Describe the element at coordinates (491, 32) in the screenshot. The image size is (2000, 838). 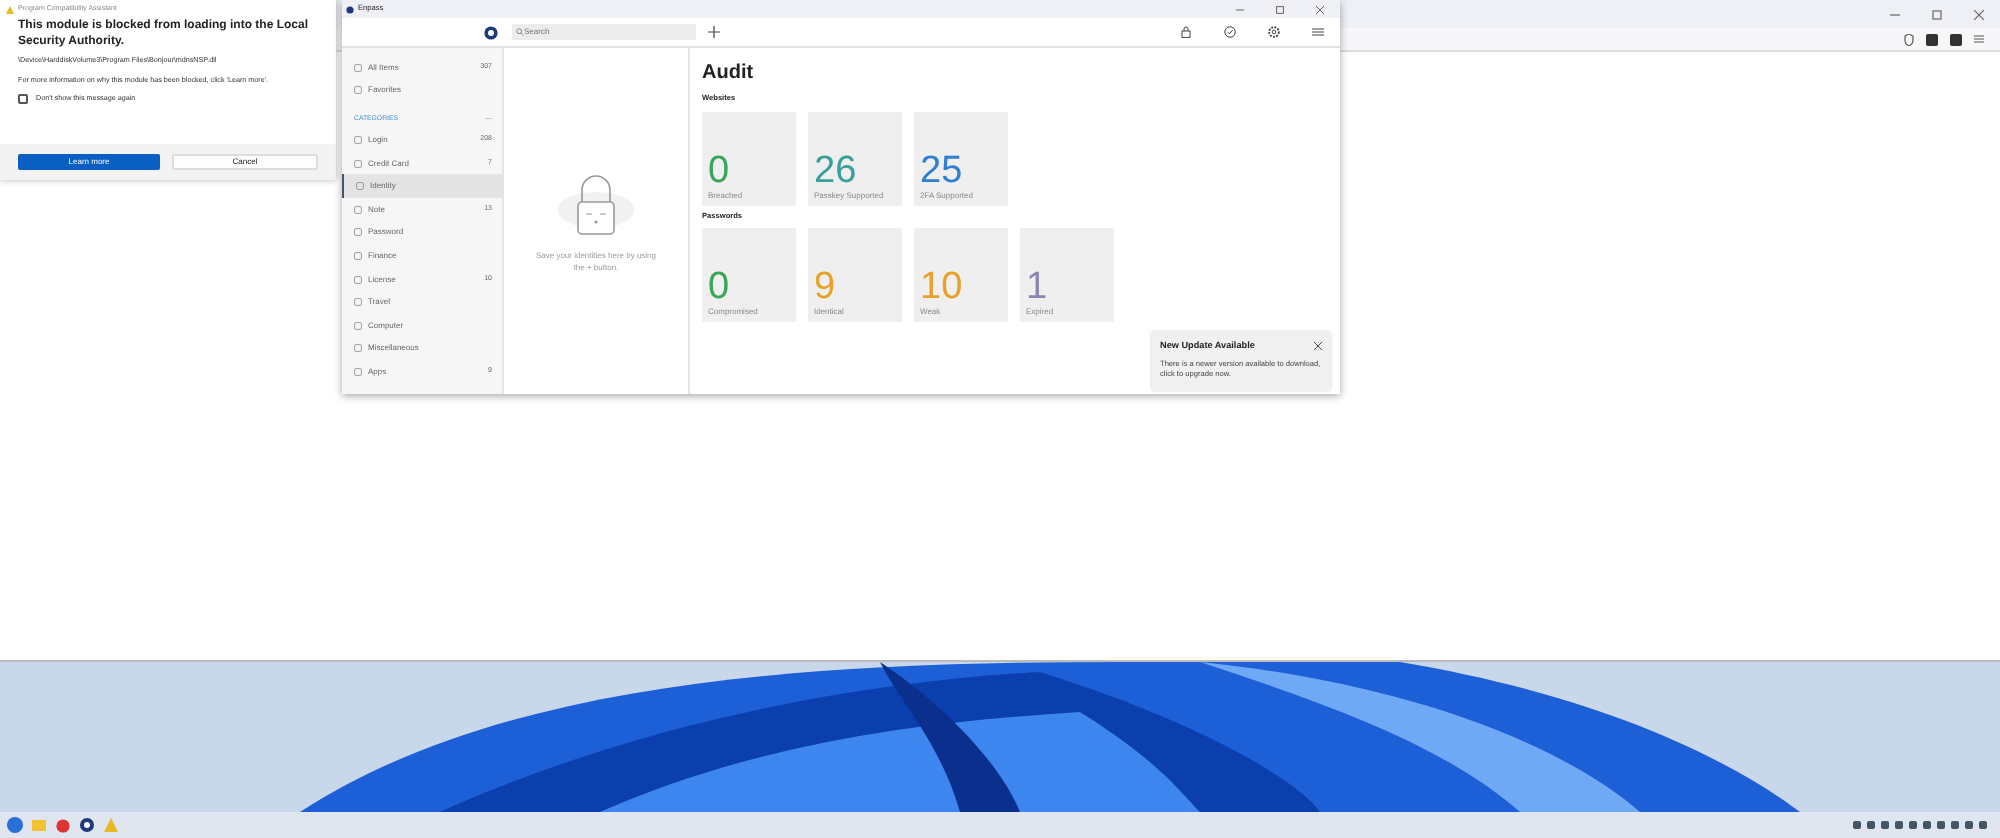
I see `vault-icon` at that location.